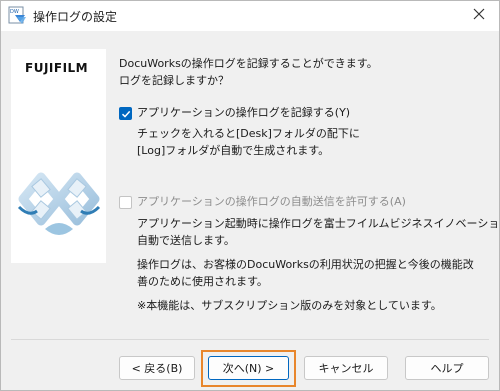 This screenshot has width=500, height=391. I want to click on close-button, so click(479, 15).